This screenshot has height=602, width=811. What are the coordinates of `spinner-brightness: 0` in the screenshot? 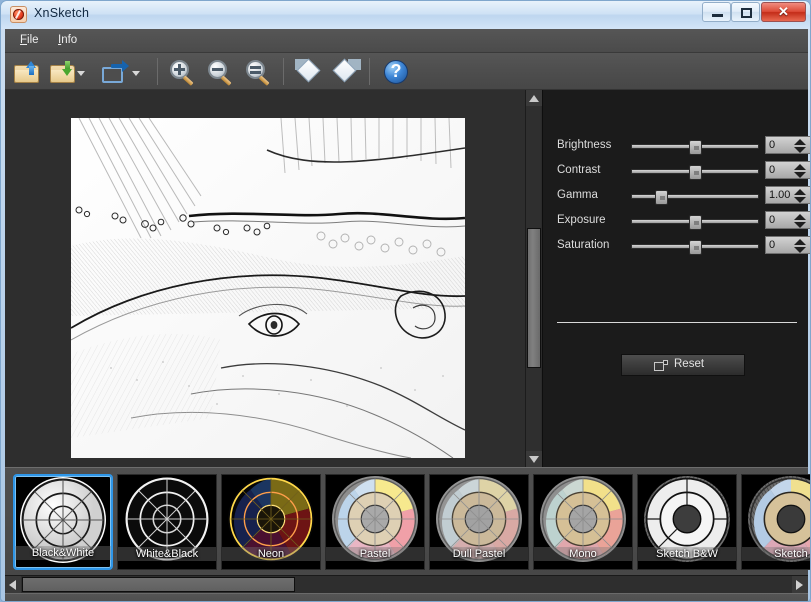 It's located at (787, 145).